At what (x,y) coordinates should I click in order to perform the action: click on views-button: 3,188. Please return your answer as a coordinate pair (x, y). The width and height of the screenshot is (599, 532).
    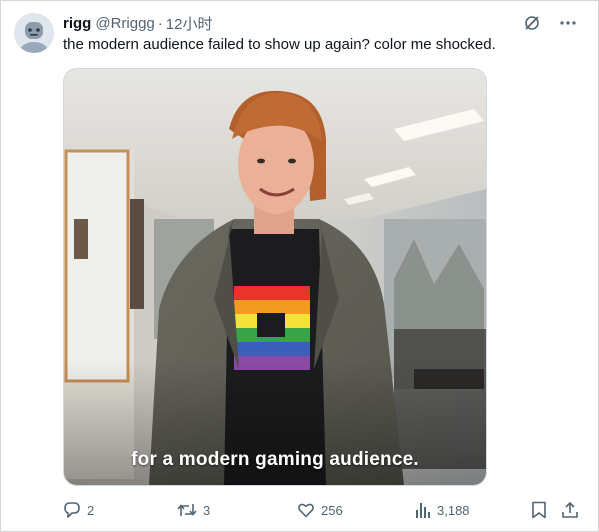
    Looking at the image, I should click on (442, 510).